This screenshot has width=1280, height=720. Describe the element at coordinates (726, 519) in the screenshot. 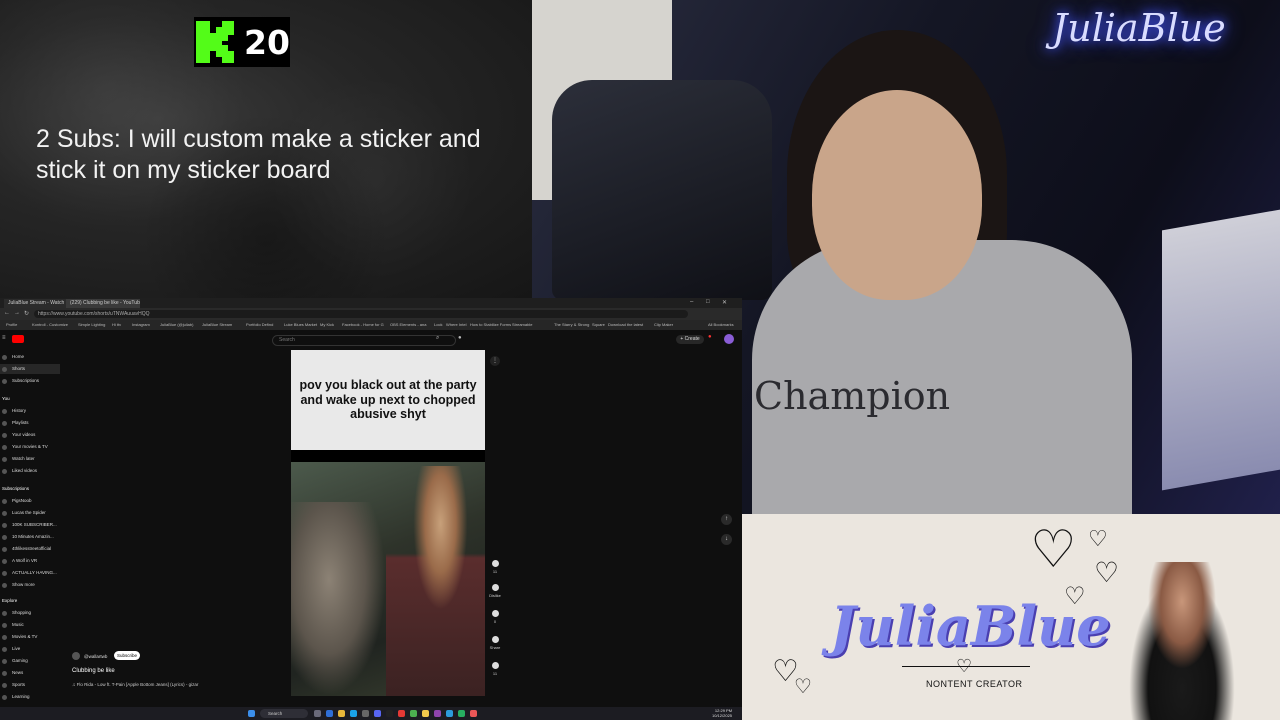

I see `previous-short-button: ↑` at that location.